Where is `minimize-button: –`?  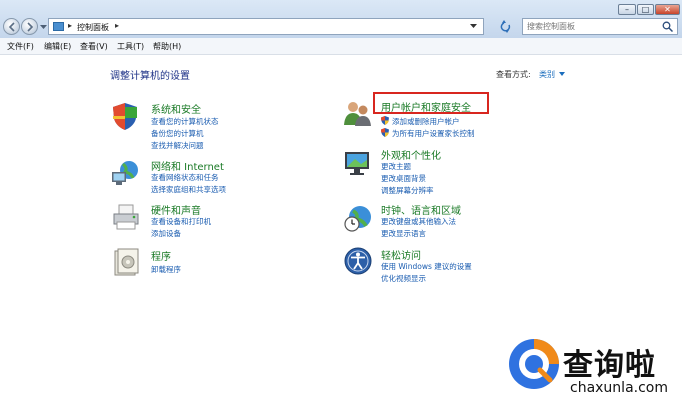
minimize-button: – is located at coordinates (627, 9).